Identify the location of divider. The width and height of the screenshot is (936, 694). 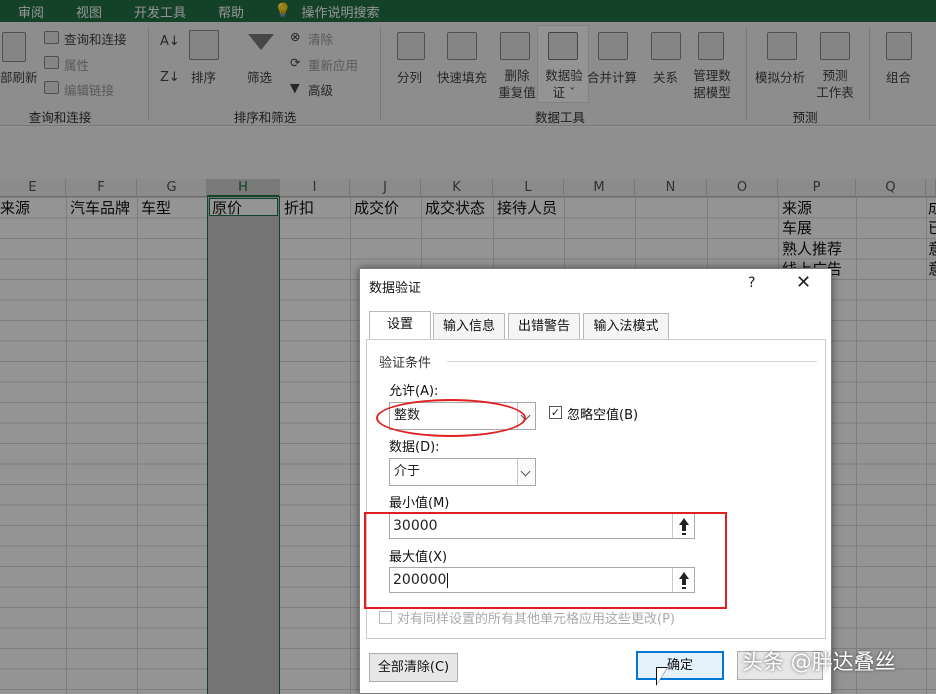
(632, 361).